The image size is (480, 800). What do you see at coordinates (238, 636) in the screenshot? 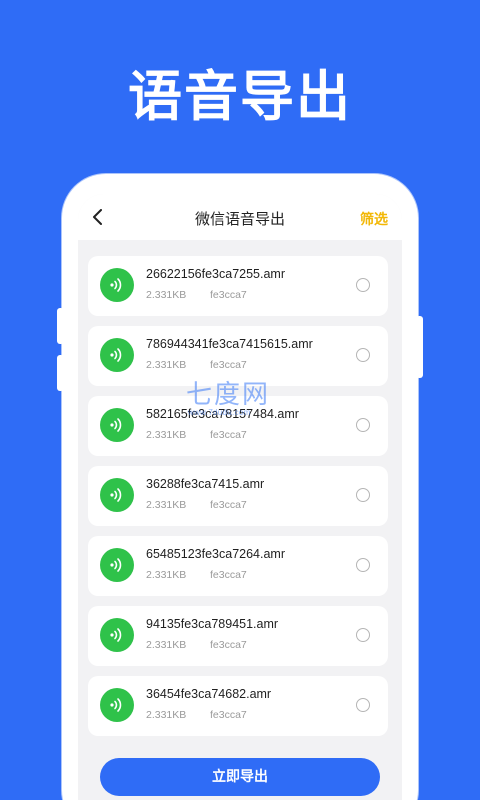
I see `voice-file-item: 94135fe3ca789451.amr 2.331KB fe3cca7` at bounding box center [238, 636].